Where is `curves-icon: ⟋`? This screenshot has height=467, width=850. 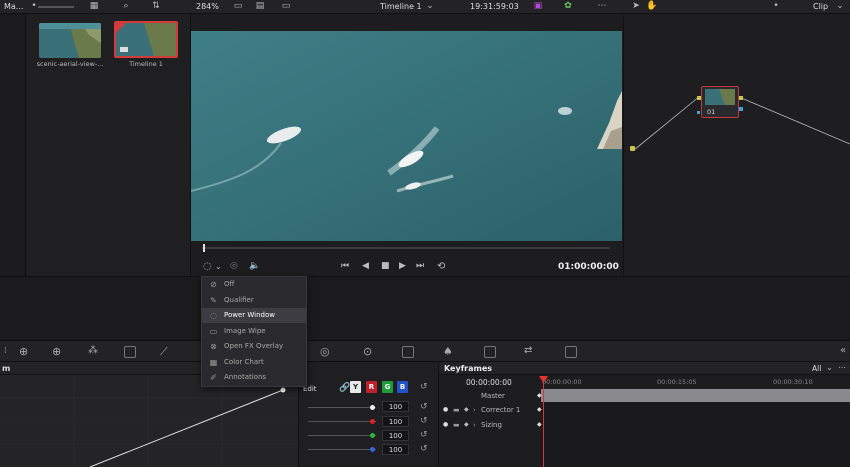 curves-icon: ⟋ is located at coordinates (164, 352).